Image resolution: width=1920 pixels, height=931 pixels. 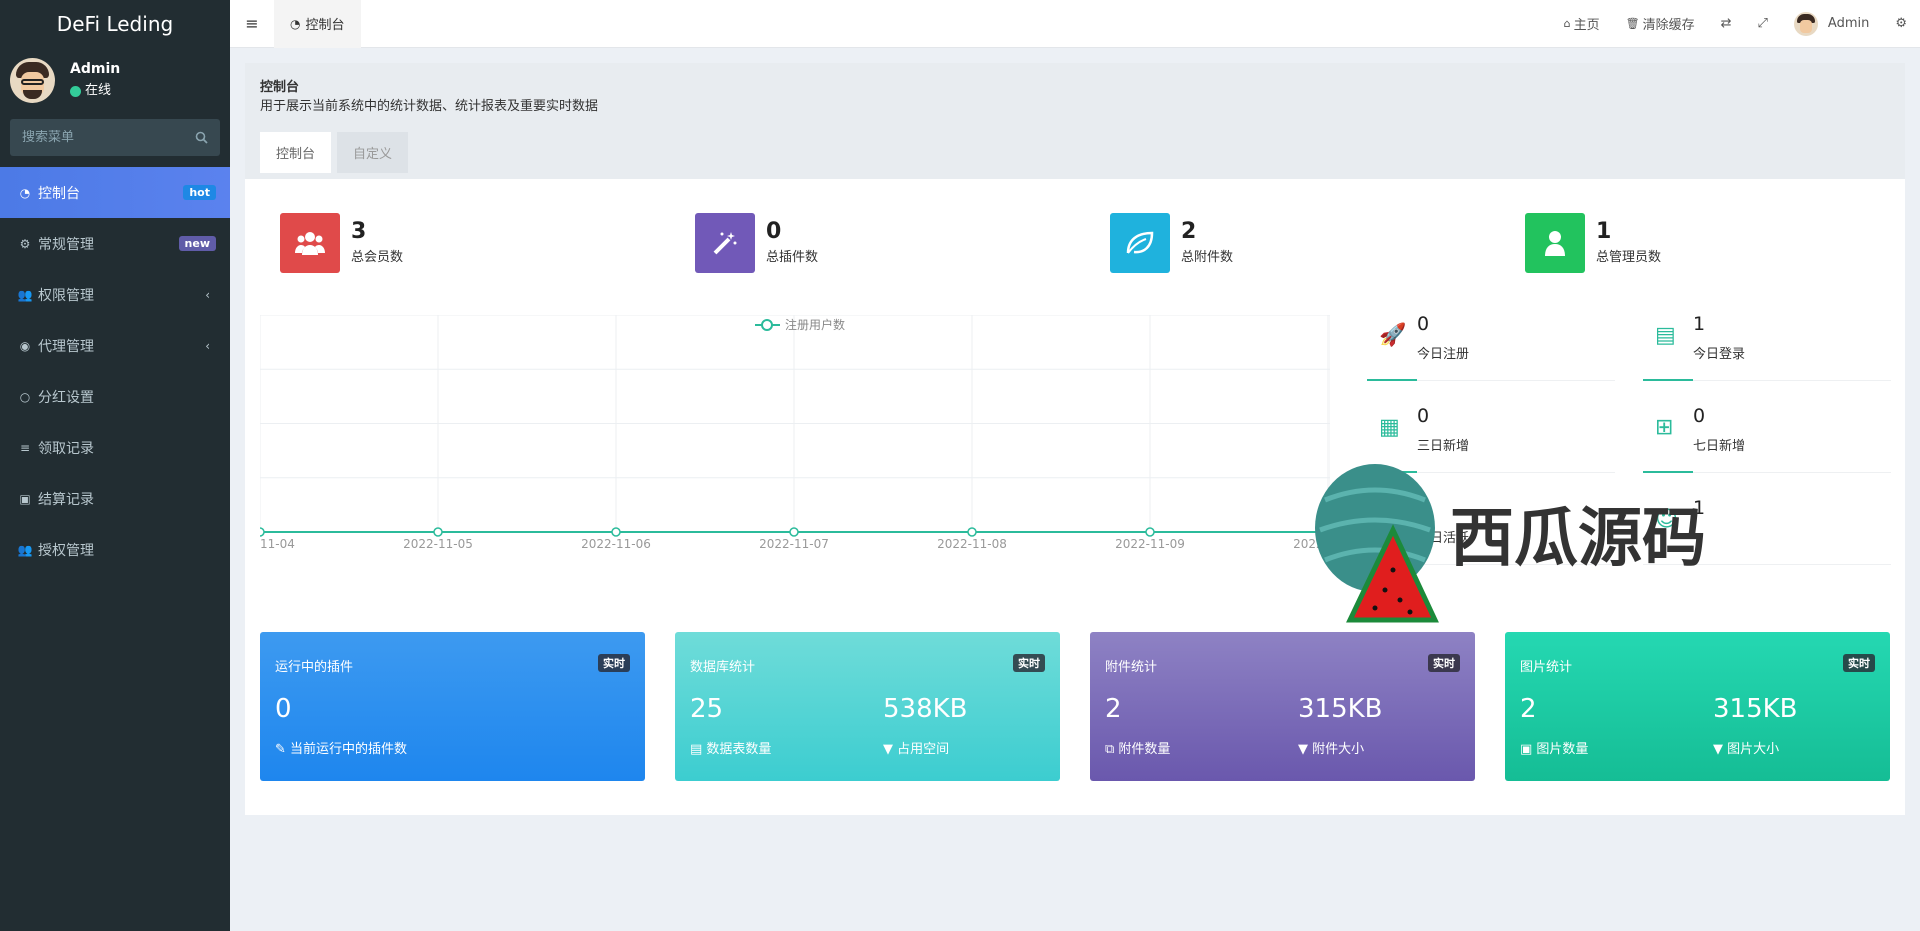 What do you see at coordinates (310, 243) in the screenshot?
I see `users-icon` at bounding box center [310, 243].